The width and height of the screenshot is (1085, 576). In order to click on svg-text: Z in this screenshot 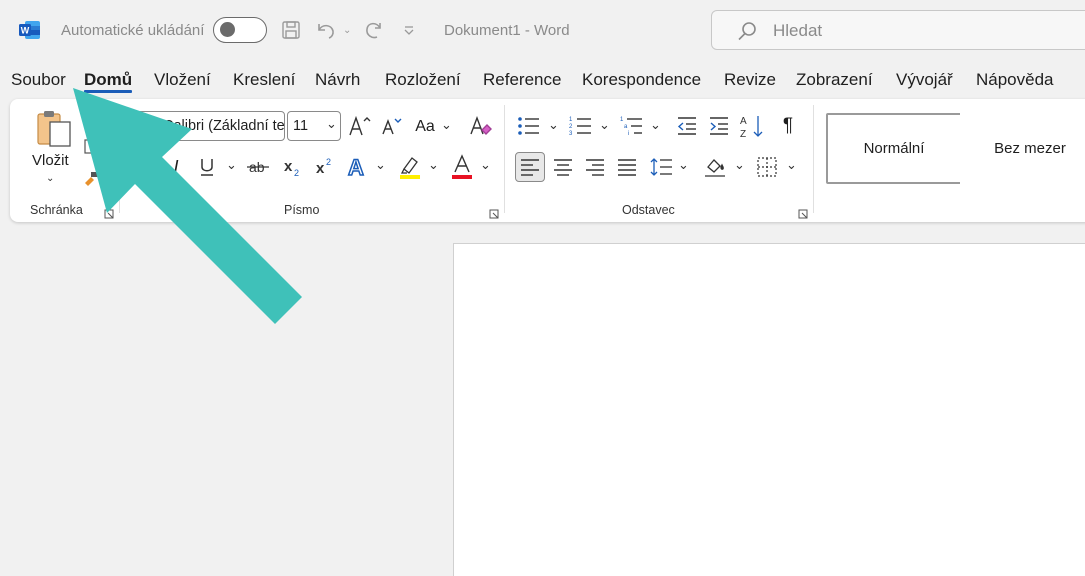, I will do `click(743, 134)`.